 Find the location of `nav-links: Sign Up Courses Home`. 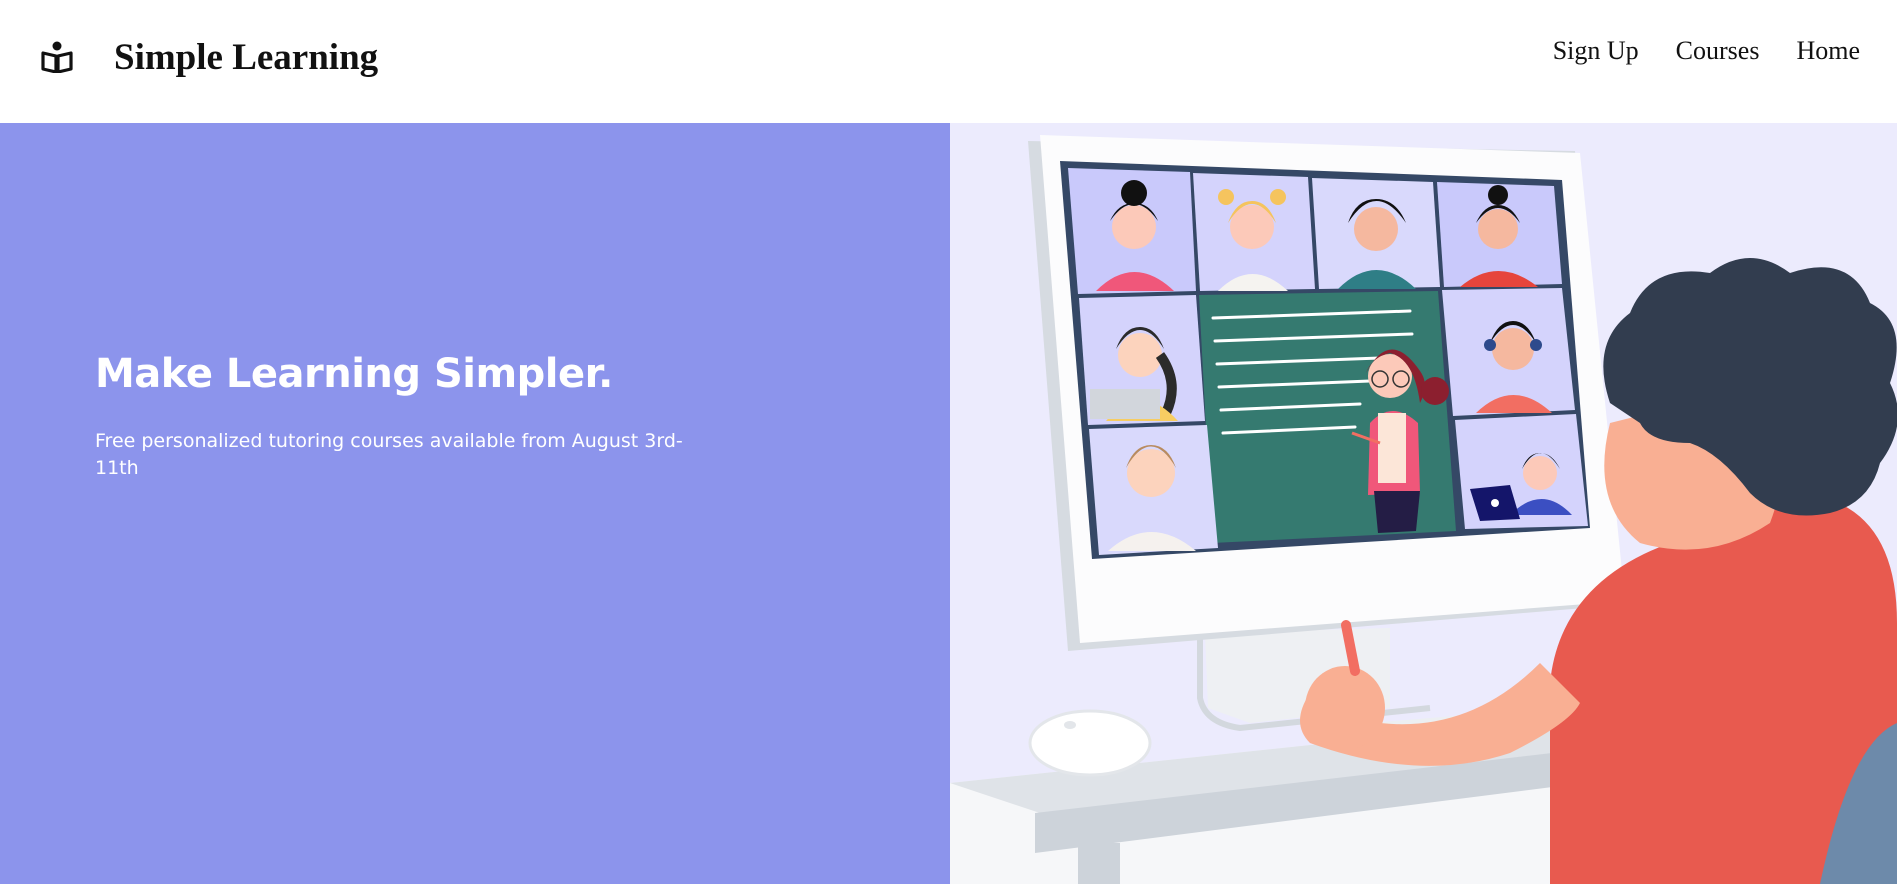

nav-links: Sign Up Courses Home is located at coordinates (1706, 51).